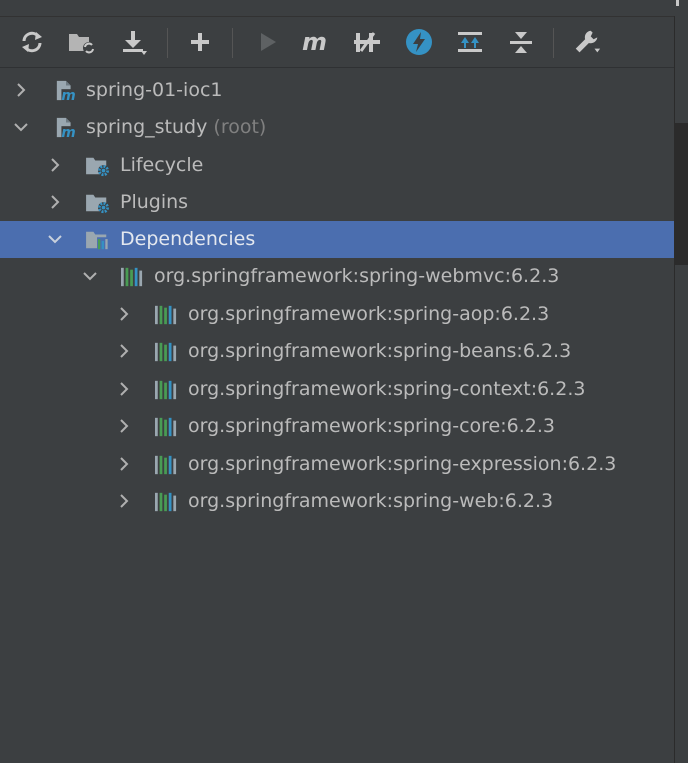 This screenshot has height=763, width=688. Describe the element at coordinates (154, 202) in the screenshot. I see `tree-item-label: Plugins` at that location.